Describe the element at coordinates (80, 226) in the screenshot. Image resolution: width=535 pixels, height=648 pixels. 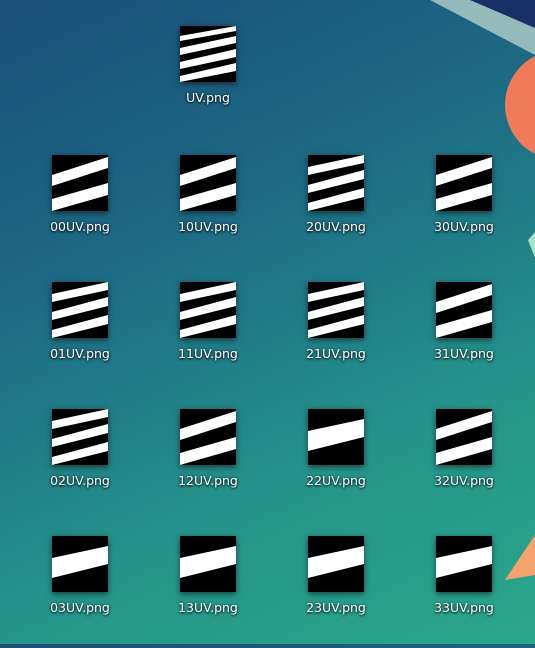
I see `file-label: 00UV.png` at that location.